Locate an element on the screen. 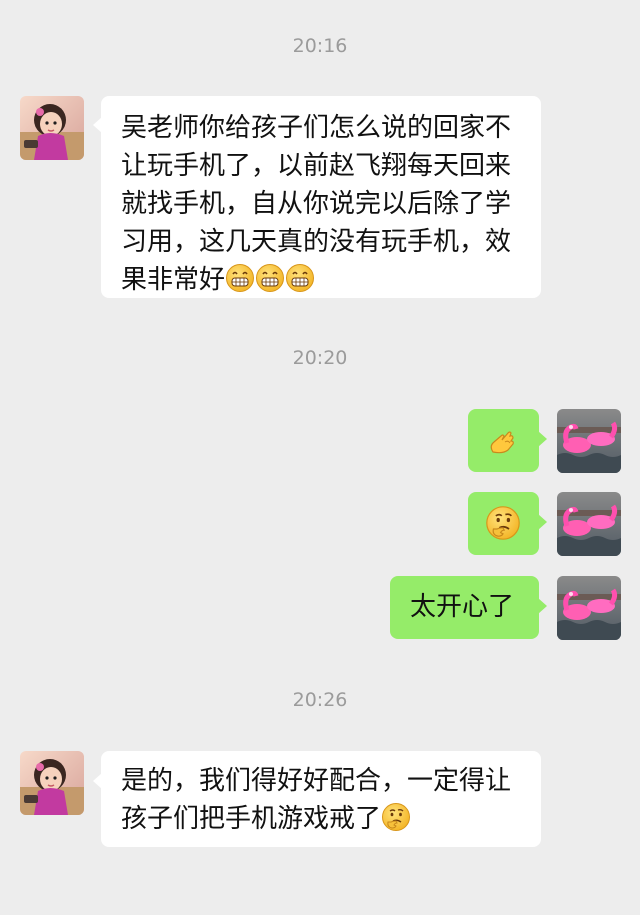 The height and width of the screenshot is (915, 640). message-bubble-5: 是的，我们得好好配合，一定得让孩子们把手机游戏戒了 is located at coordinates (317, 799).